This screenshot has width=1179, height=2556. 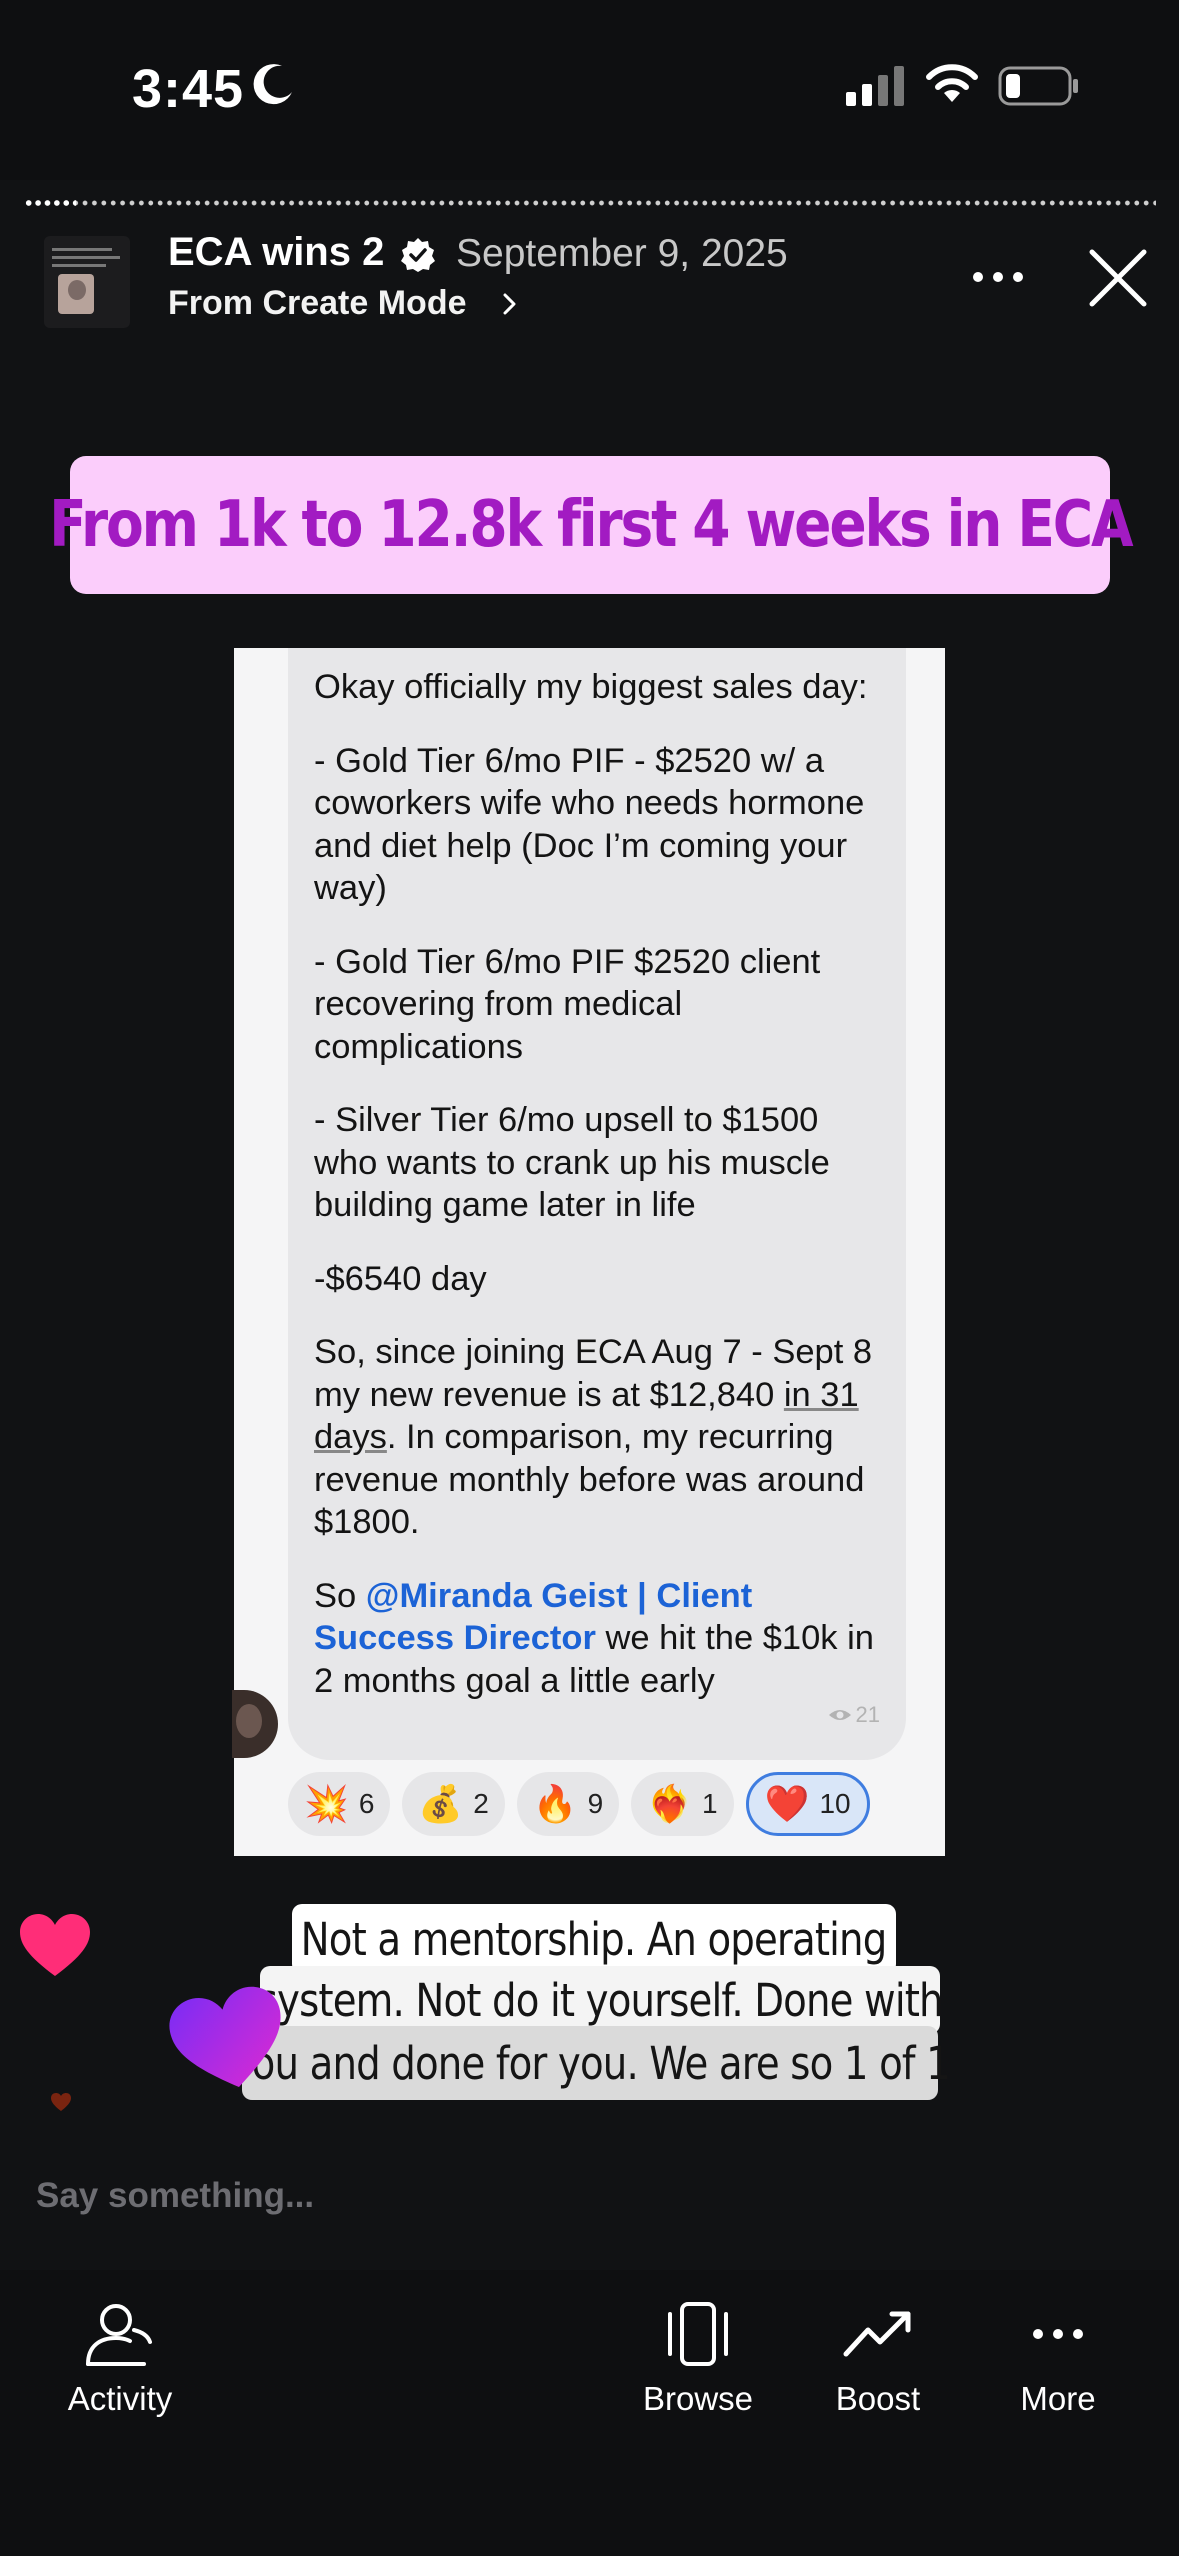 I want to click on story-progress-fill, so click(x=50, y=203).